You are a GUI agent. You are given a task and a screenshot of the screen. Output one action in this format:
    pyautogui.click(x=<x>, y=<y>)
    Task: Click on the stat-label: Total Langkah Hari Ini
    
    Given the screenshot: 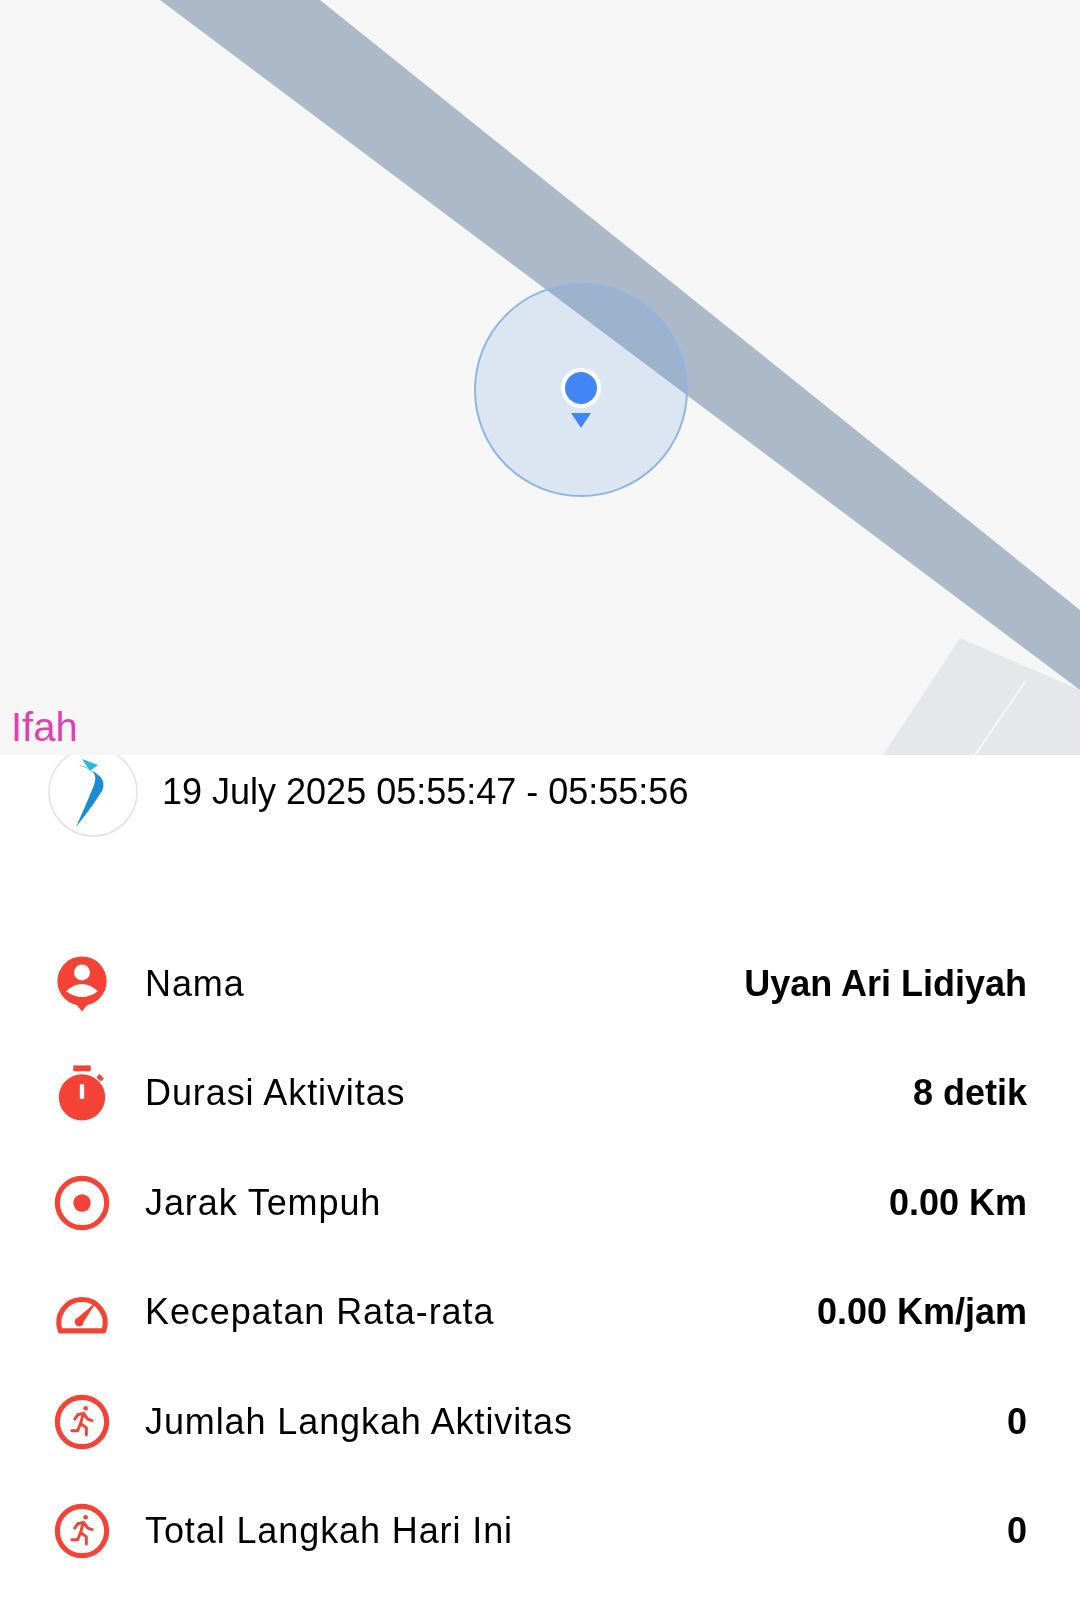 What is the action you would take?
    pyautogui.click(x=329, y=1531)
    